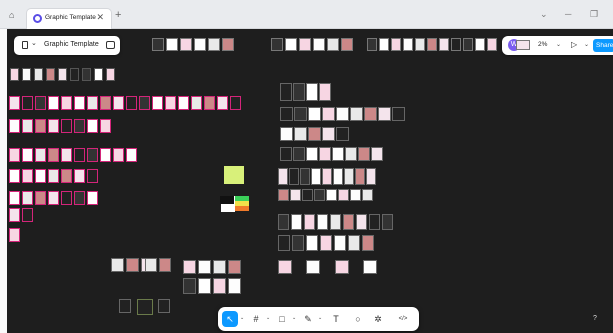  I want to click on present-icon: ▷, so click(574, 44).